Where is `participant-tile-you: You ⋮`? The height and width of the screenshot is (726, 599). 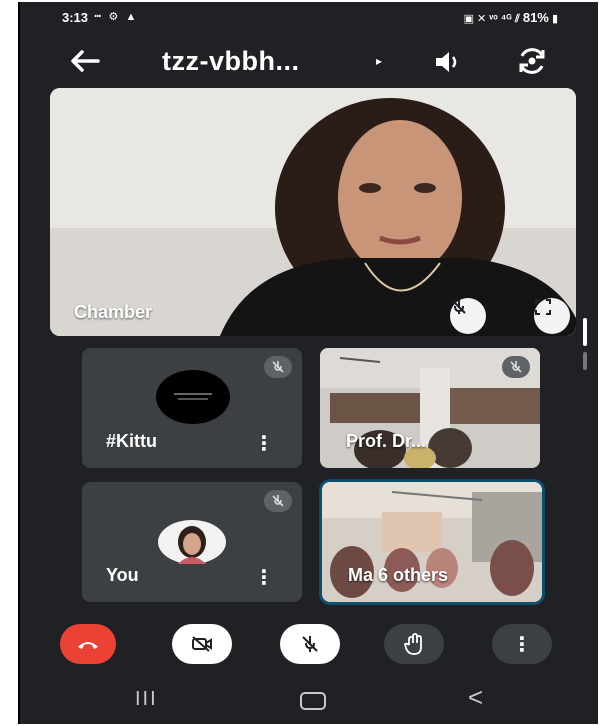
participant-tile-you: You ⋮ is located at coordinates (192, 542).